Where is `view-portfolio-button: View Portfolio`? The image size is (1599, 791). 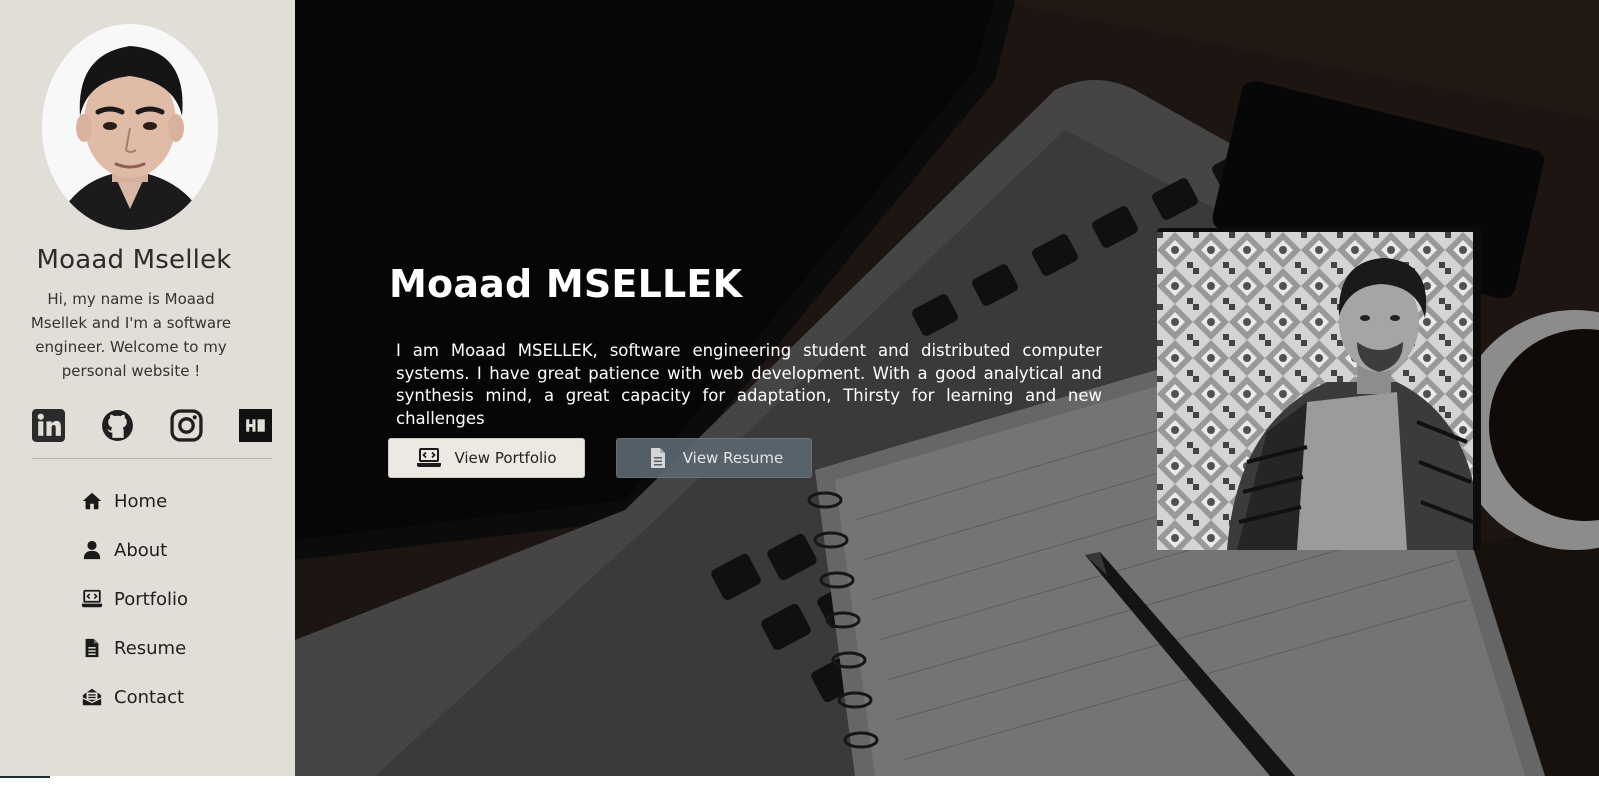 view-portfolio-button: View Portfolio is located at coordinates (486, 458).